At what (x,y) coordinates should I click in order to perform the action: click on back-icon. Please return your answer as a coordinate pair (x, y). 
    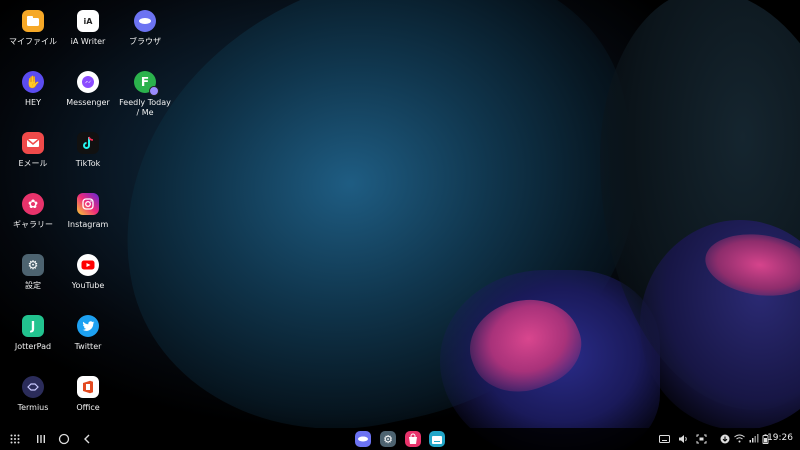
    Looking at the image, I should click on (87, 439).